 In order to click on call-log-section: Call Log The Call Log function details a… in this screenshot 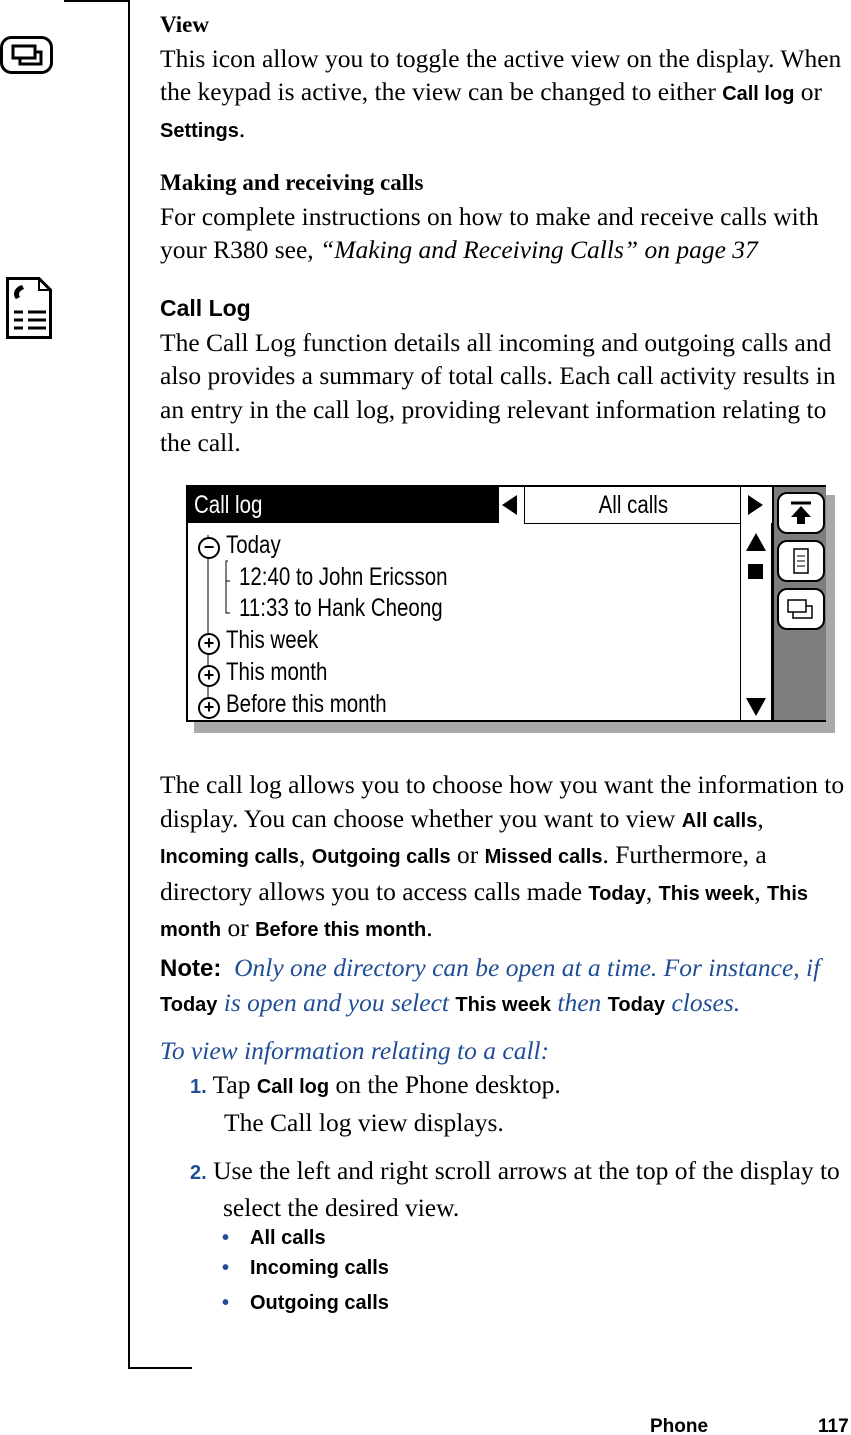, I will do `click(505, 376)`.